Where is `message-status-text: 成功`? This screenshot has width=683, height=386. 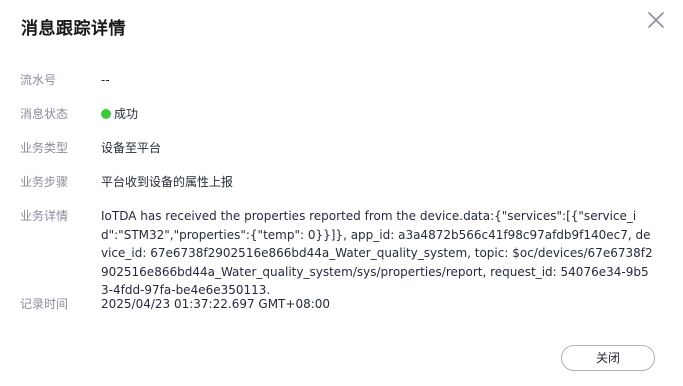
message-status-text: 成功 is located at coordinates (126, 114).